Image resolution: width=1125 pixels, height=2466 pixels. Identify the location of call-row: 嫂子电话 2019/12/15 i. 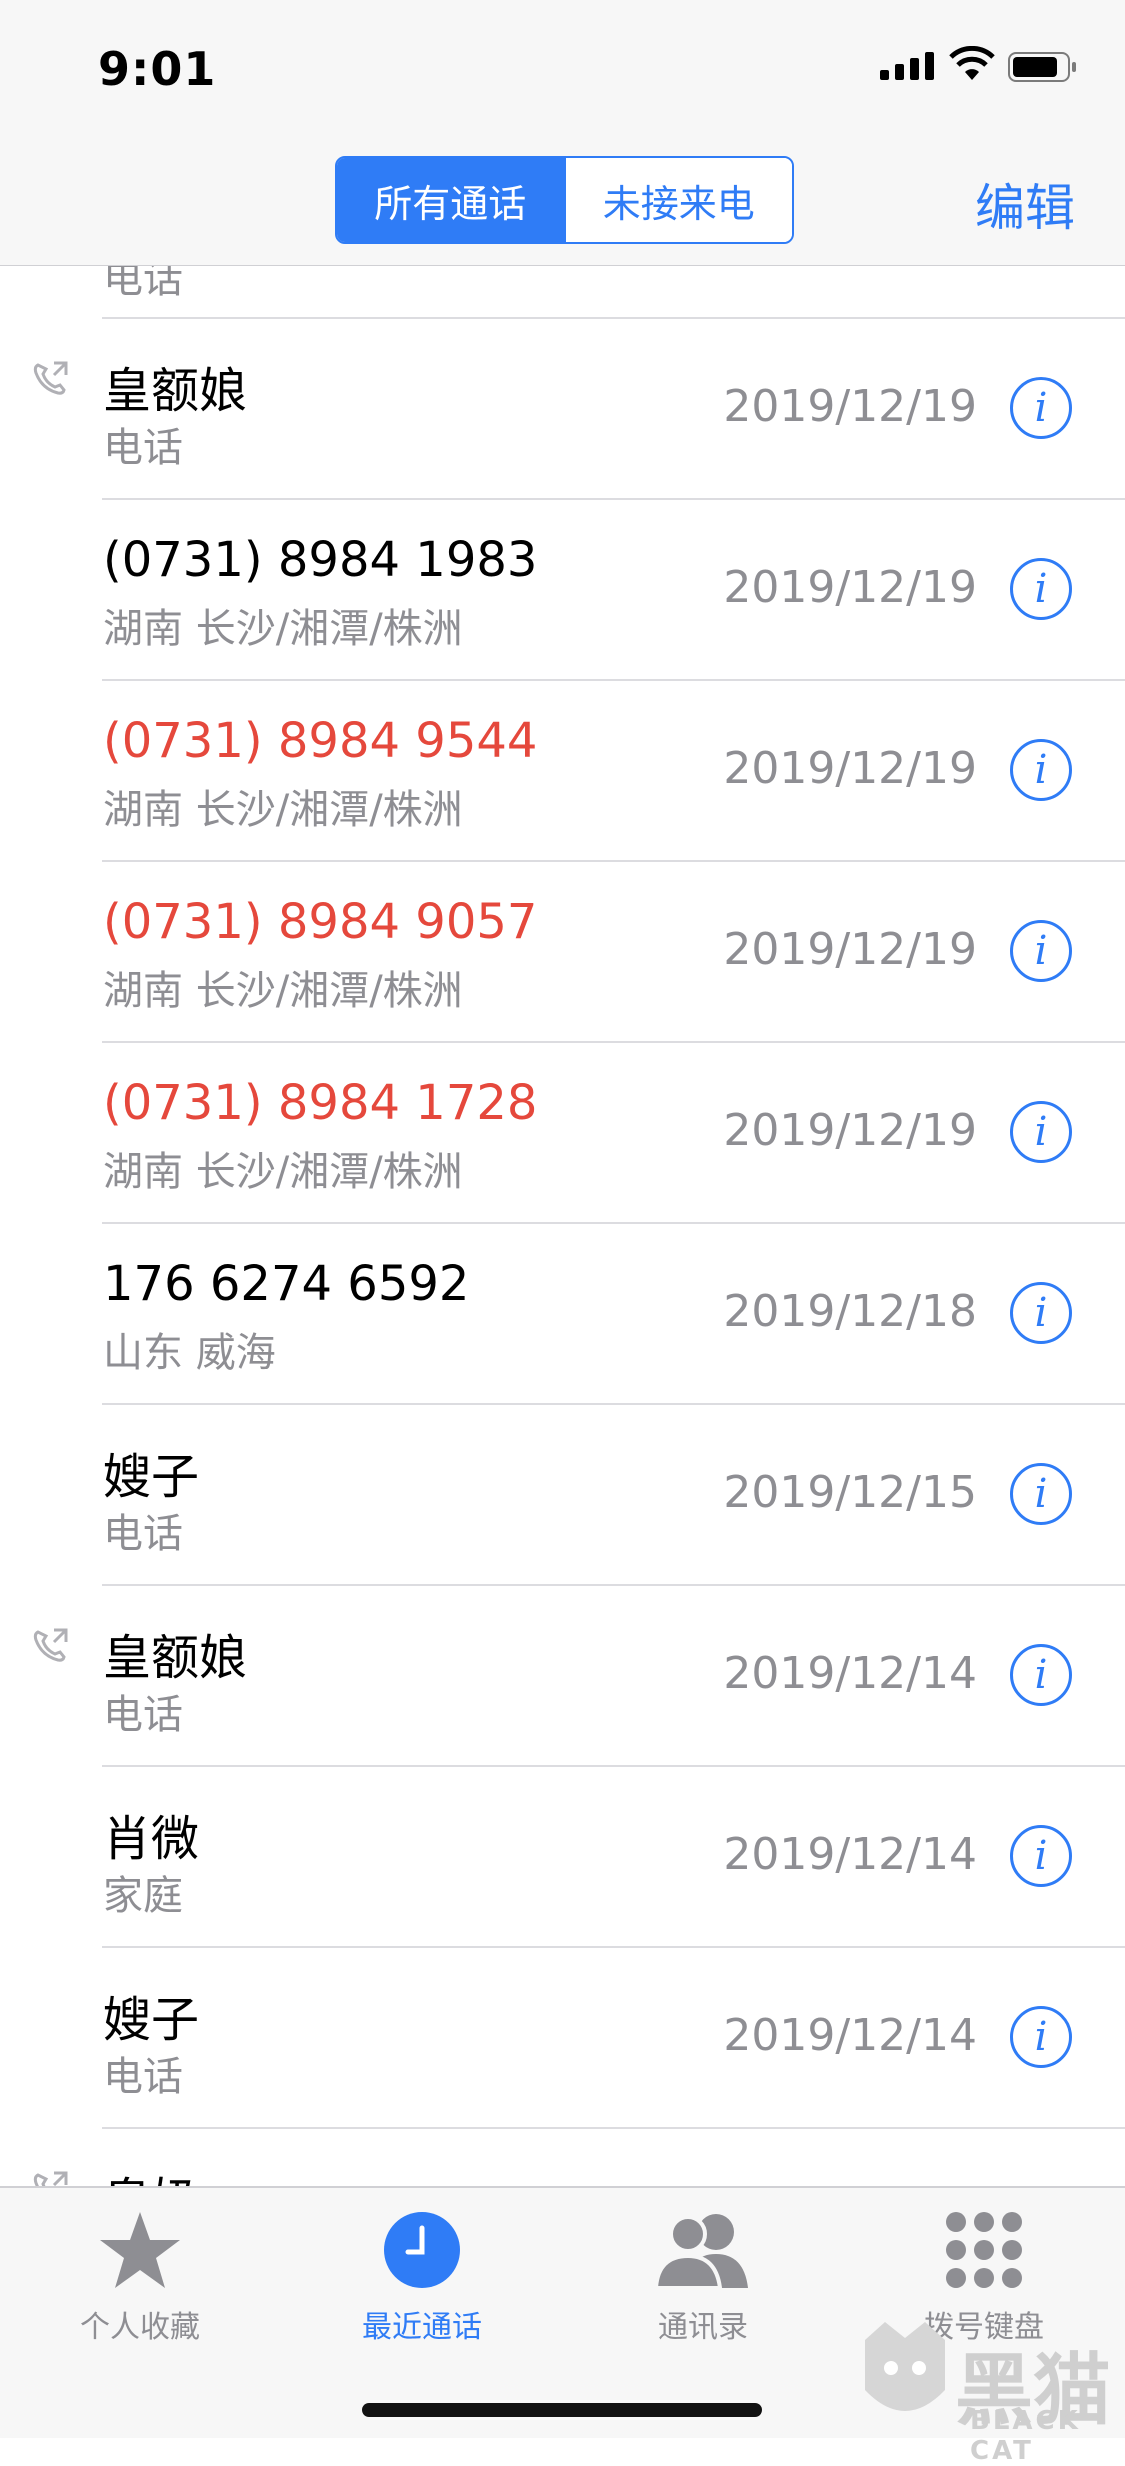
(562, 1495).